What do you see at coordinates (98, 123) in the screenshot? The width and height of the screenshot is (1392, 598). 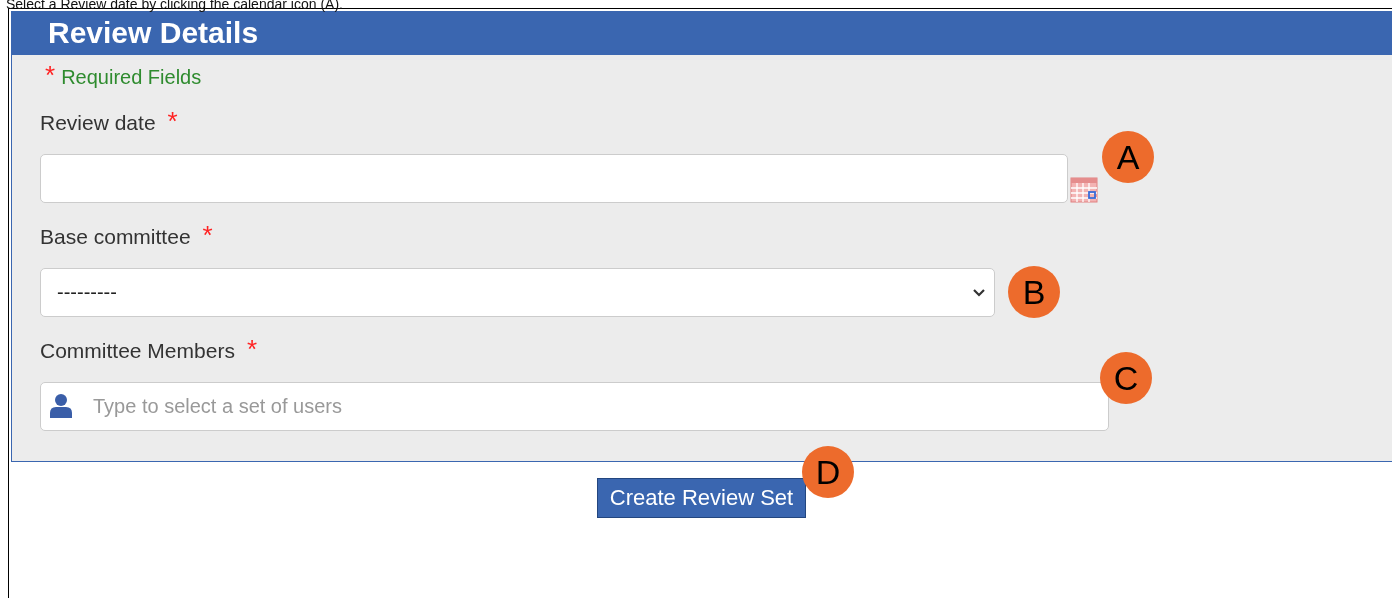 I see `field-label: Review date` at bounding box center [98, 123].